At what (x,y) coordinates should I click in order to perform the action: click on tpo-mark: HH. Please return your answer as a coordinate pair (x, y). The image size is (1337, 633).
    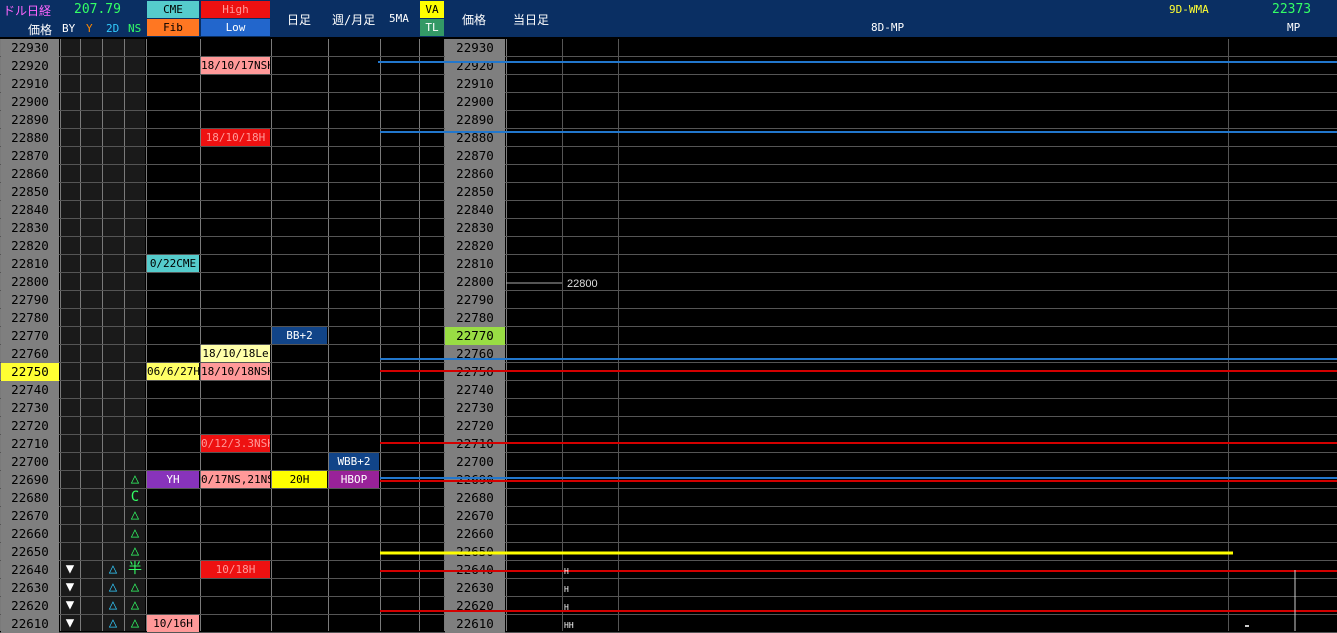
    Looking at the image, I should click on (569, 625).